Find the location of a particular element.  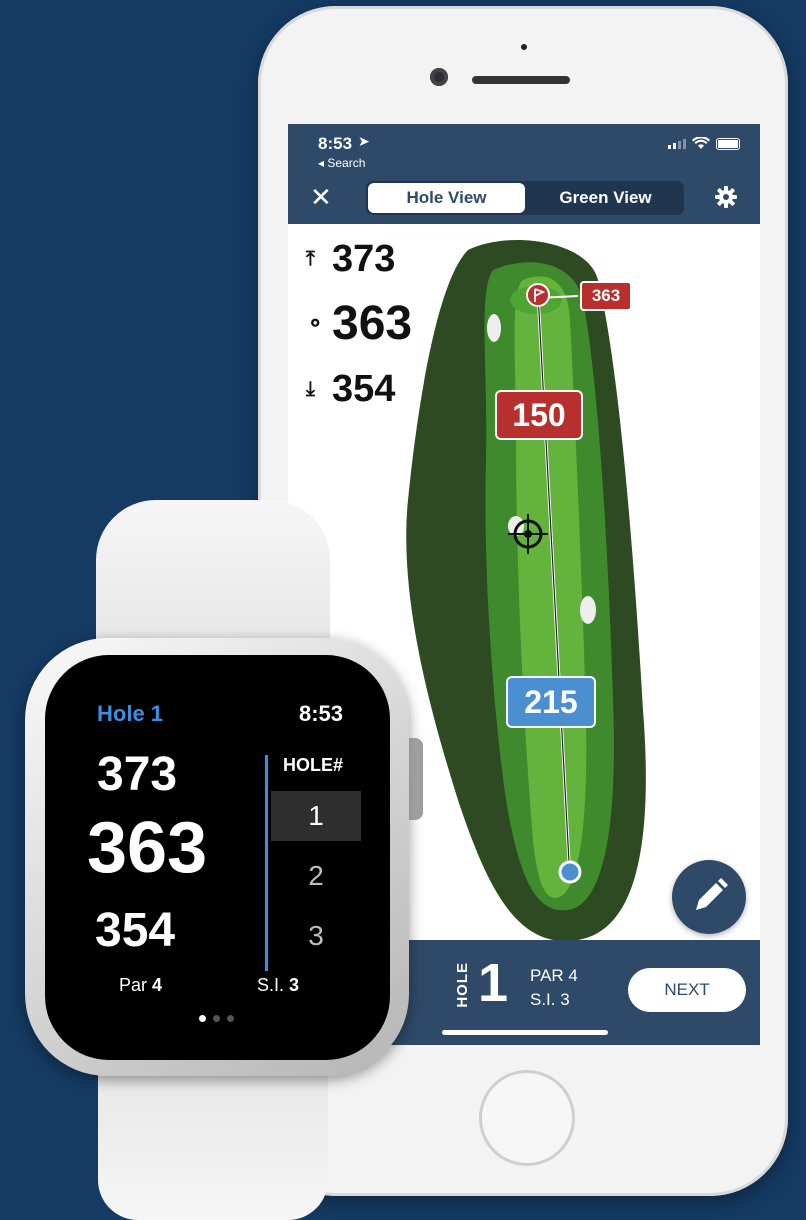

home-indicator is located at coordinates (525, 1032).